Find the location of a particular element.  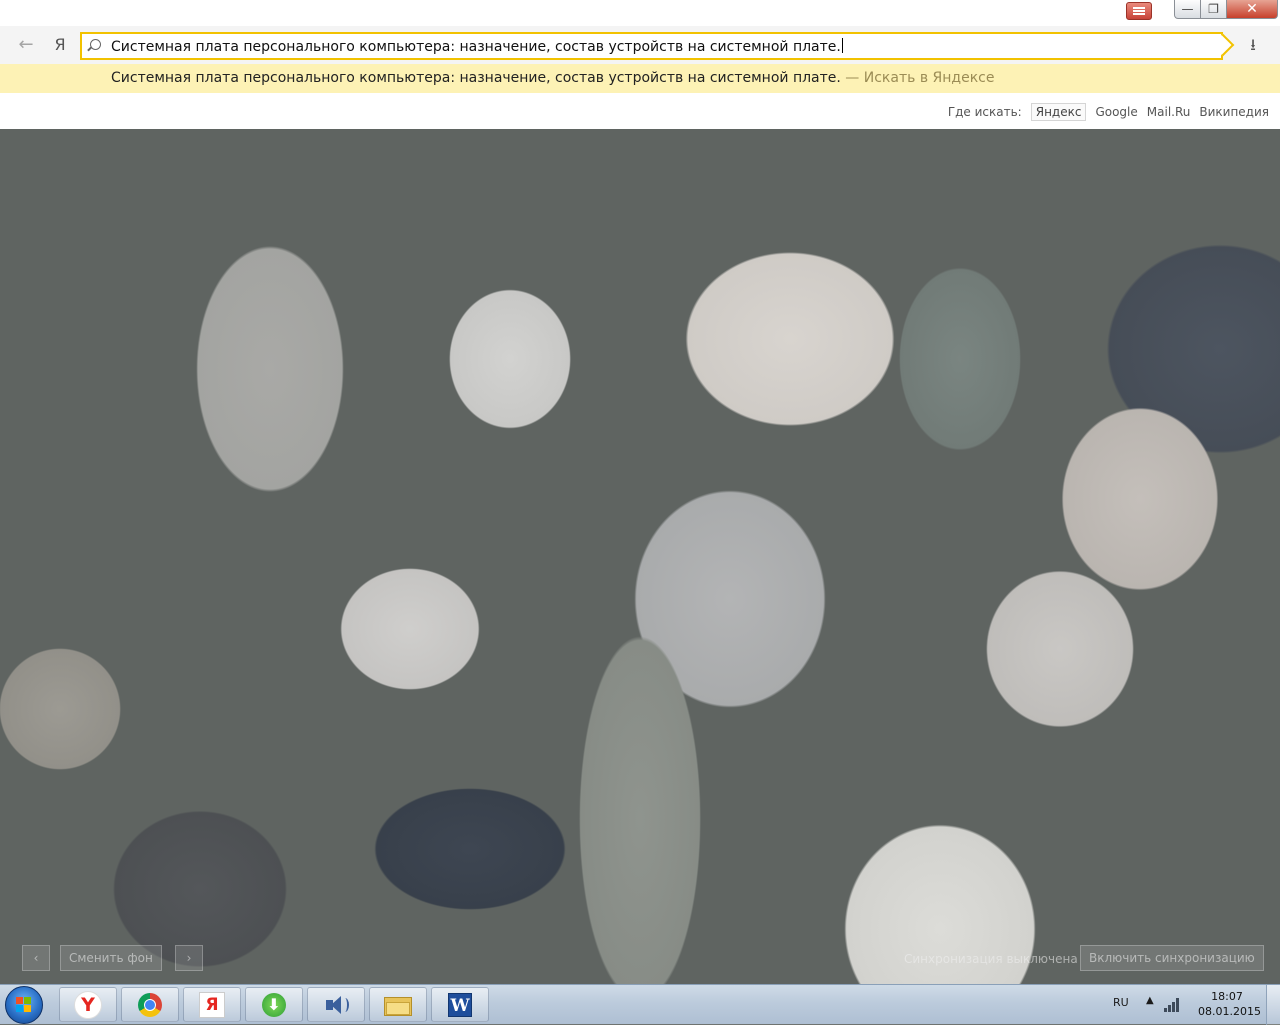

search-engine-google: Google is located at coordinates (1116, 112).